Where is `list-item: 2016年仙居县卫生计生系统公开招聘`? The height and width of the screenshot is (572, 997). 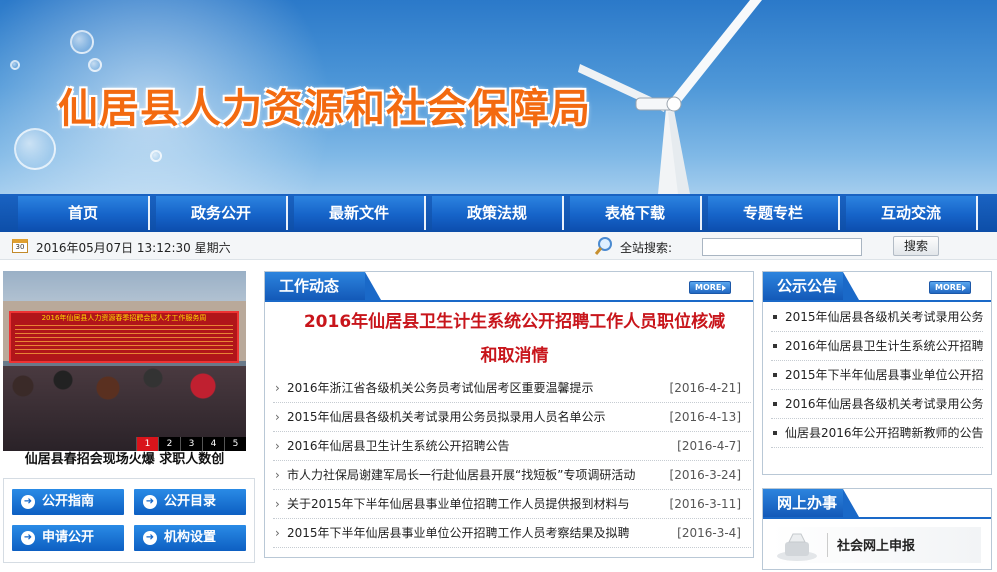 list-item: 2016年仙居县卫生计生系统公开招聘 is located at coordinates (877, 346).